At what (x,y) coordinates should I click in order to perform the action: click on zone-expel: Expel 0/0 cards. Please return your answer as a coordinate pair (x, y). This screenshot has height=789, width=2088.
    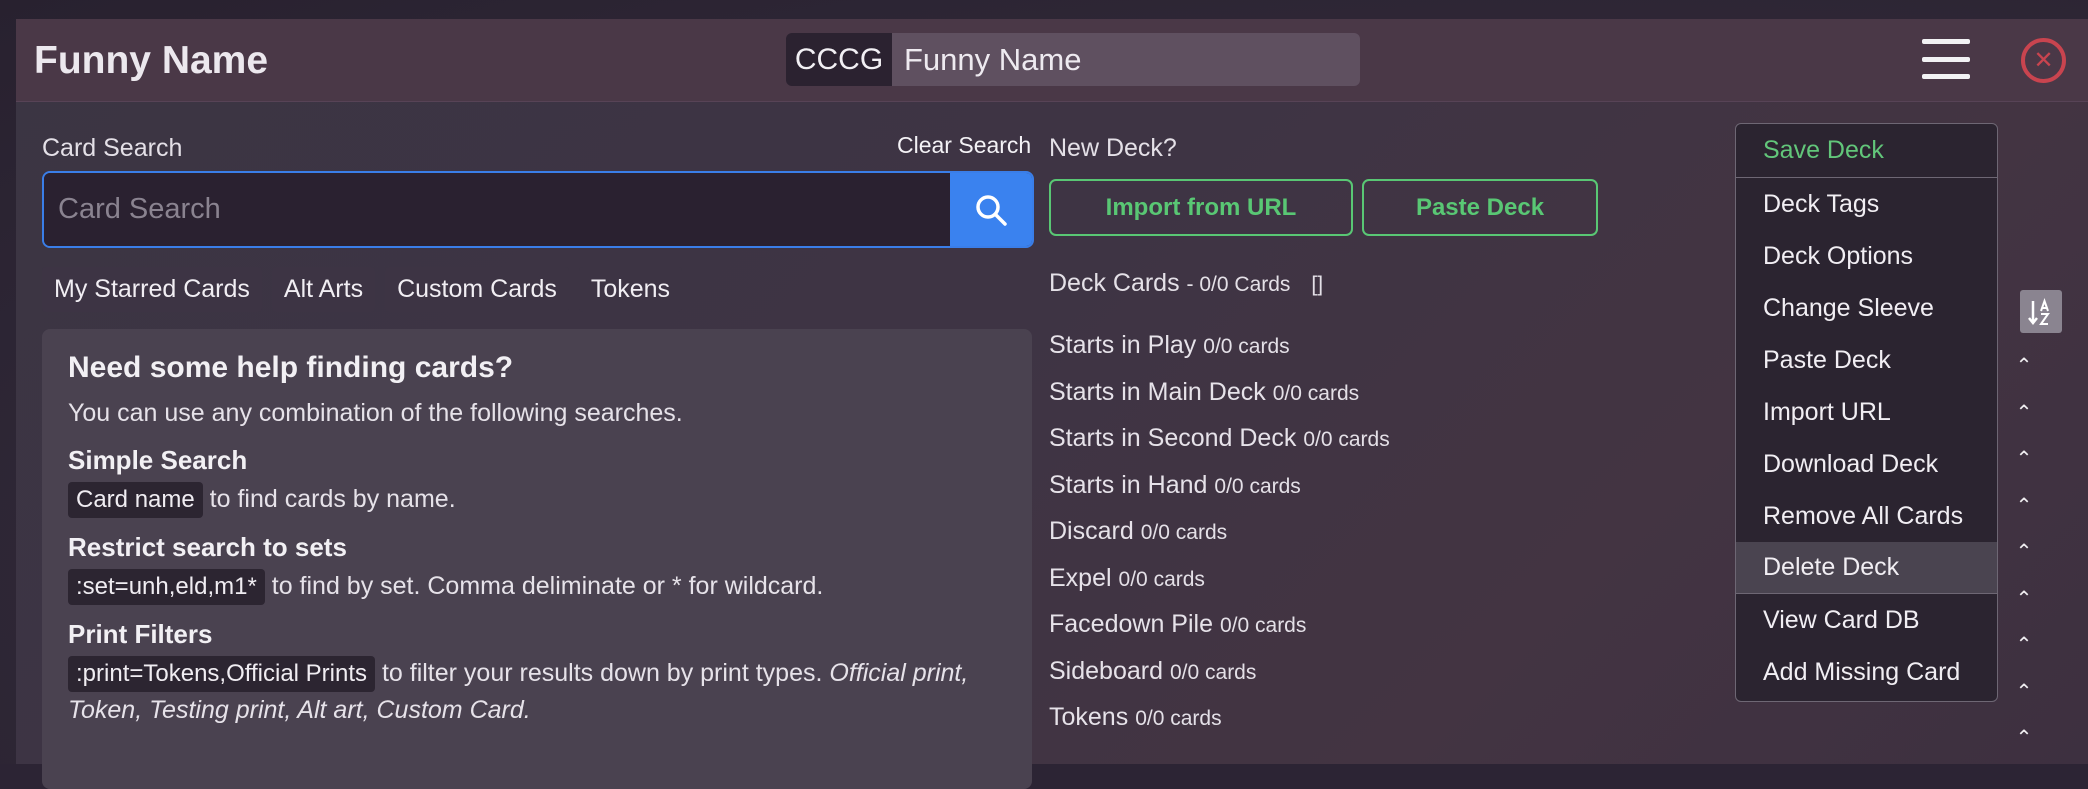
    Looking at the image, I should click on (1219, 587).